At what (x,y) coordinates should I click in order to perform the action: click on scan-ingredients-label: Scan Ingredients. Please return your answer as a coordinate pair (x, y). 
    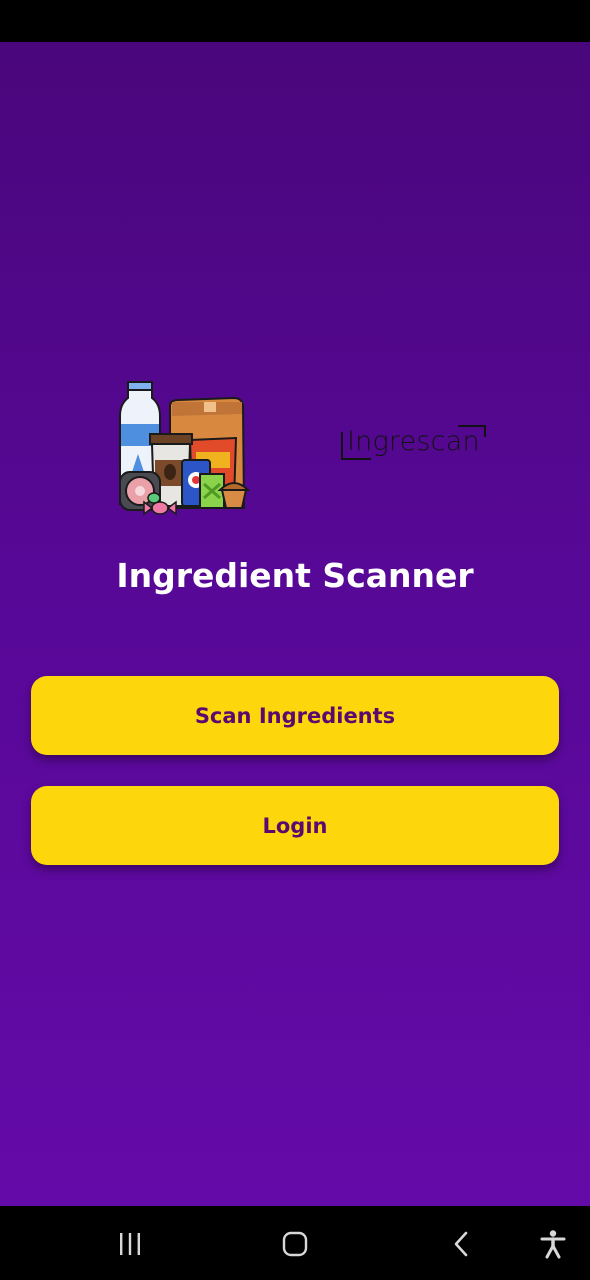
    Looking at the image, I should click on (295, 715).